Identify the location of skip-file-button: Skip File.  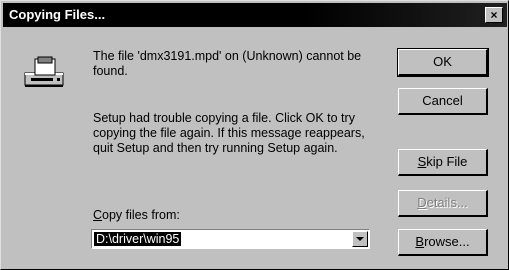
(443, 162).